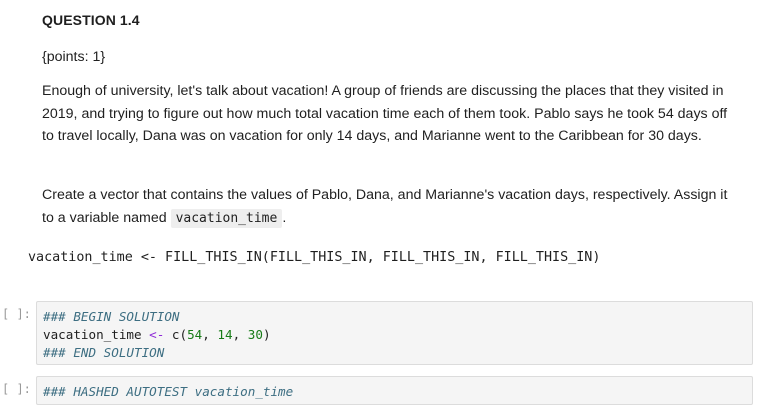  I want to click on assign-operator: <-, so click(157, 334).